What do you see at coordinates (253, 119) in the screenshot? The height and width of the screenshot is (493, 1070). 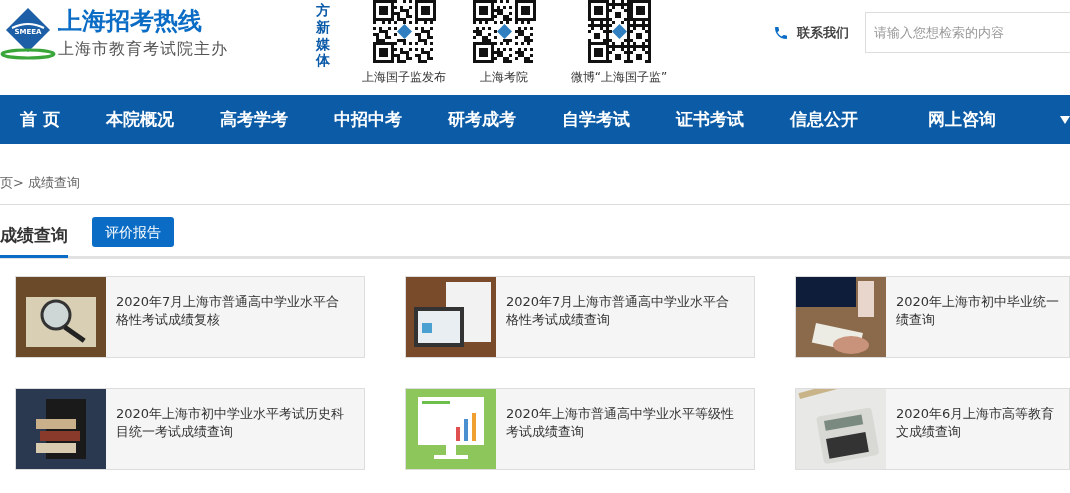 I see `nav-item: 高考学考` at bounding box center [253, 119].